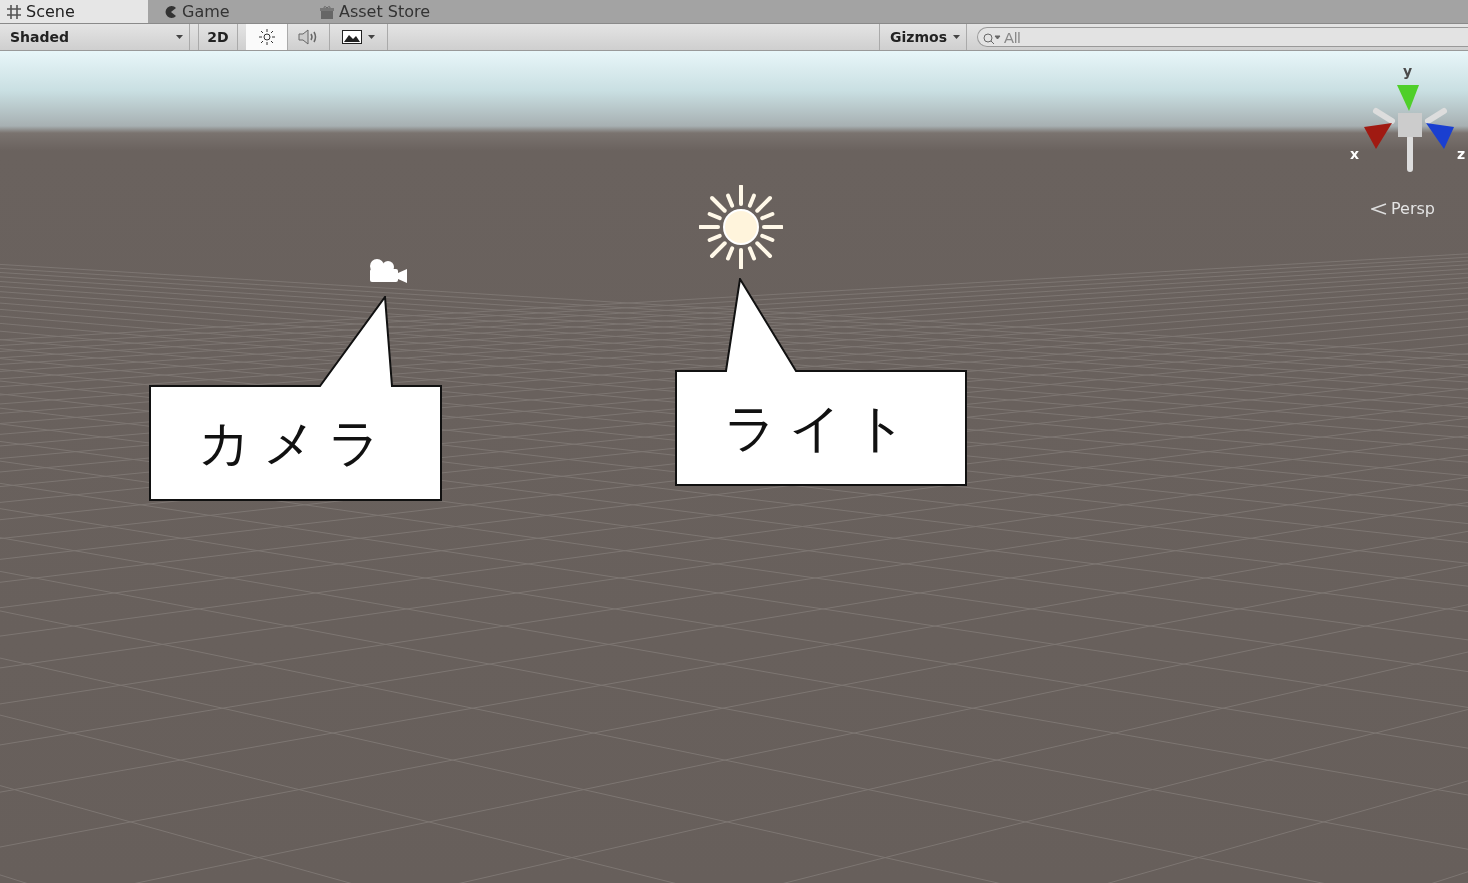  I want to click on axis-label: y, so click(1408, 71).